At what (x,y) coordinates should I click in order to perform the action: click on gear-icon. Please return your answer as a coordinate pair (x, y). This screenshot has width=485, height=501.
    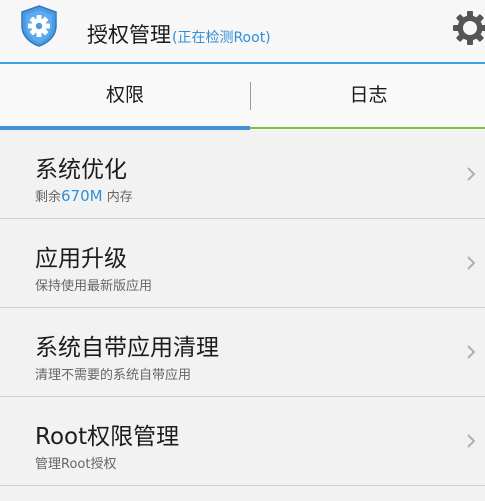
    Looking at the image, I should click on (466, 28).